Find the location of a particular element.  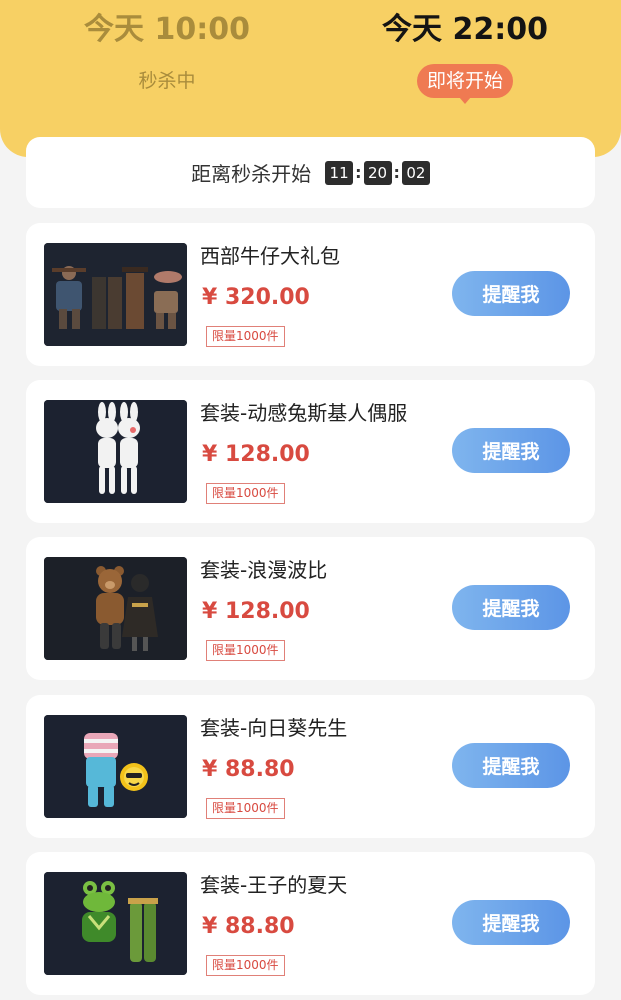

countdown-label: 距离秒杀开始 is located at coordinates (251, 174).